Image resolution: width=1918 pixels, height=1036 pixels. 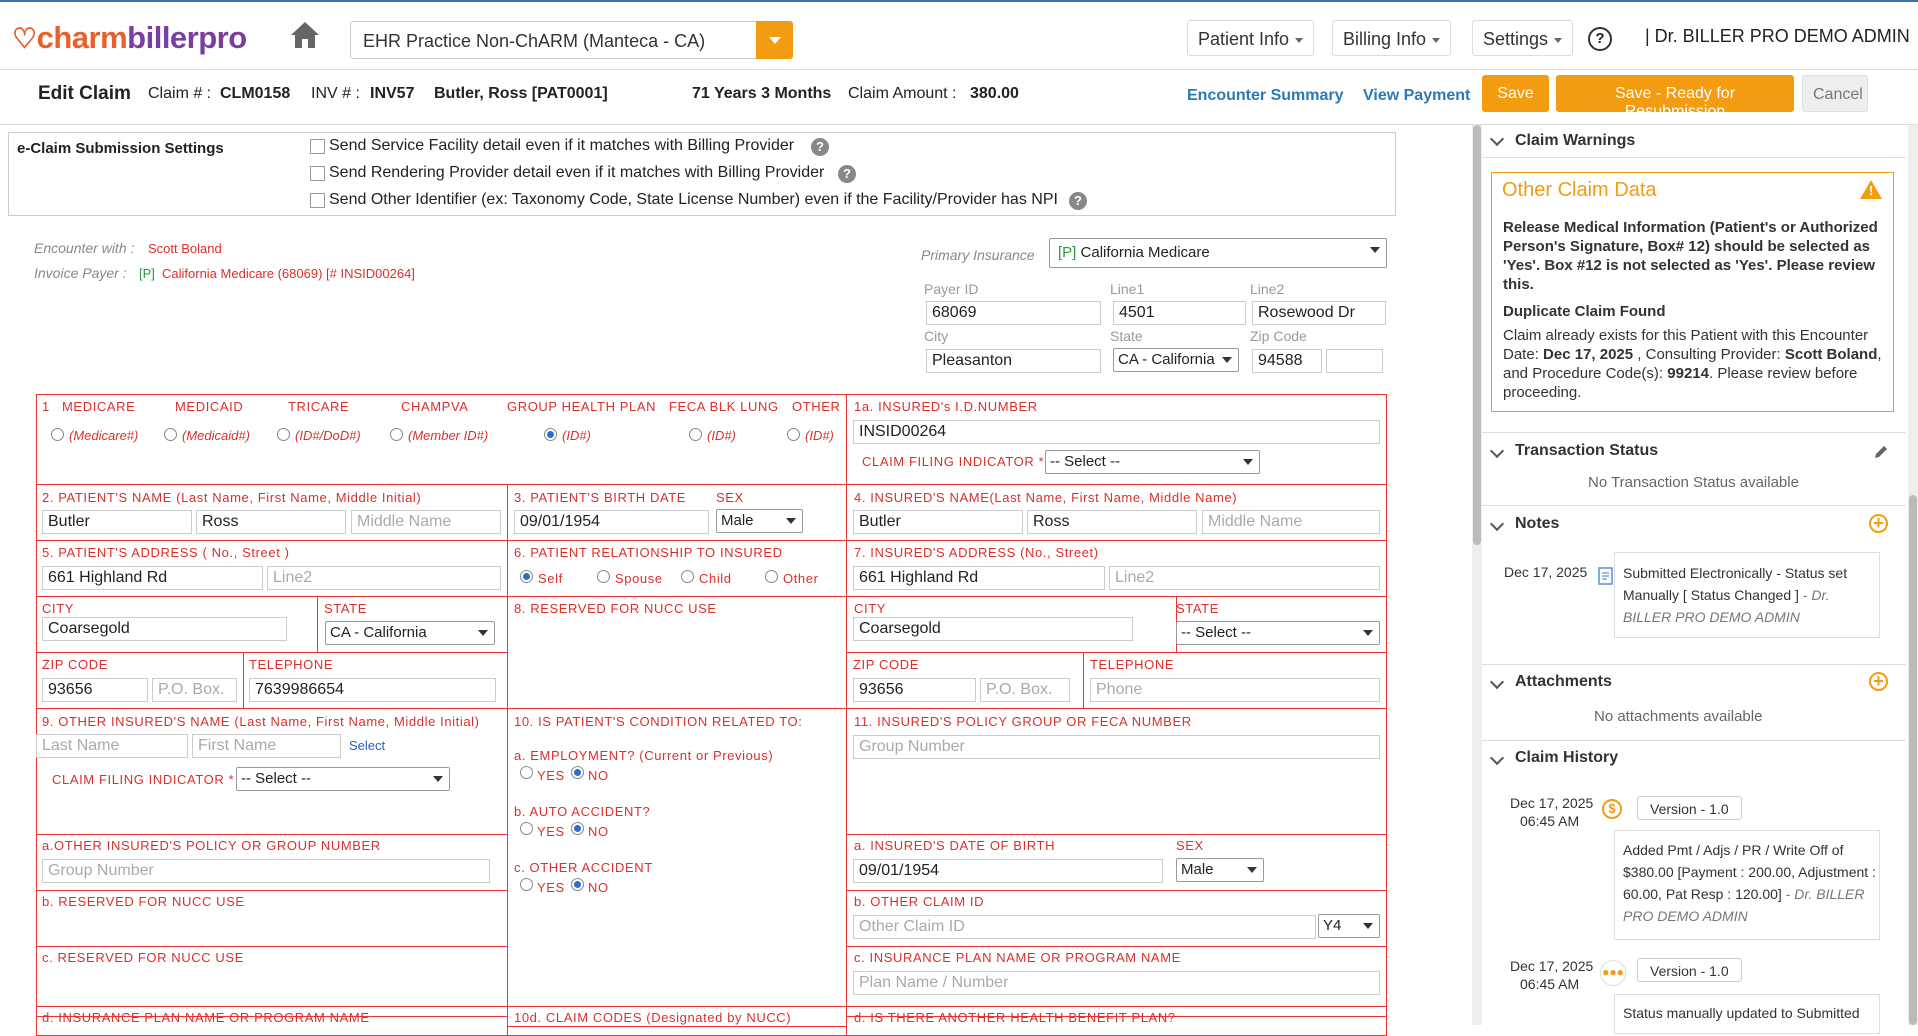 I want to click on charmbillerpro-logo: ♡charmbillerpro, so click(x=129, y=38).